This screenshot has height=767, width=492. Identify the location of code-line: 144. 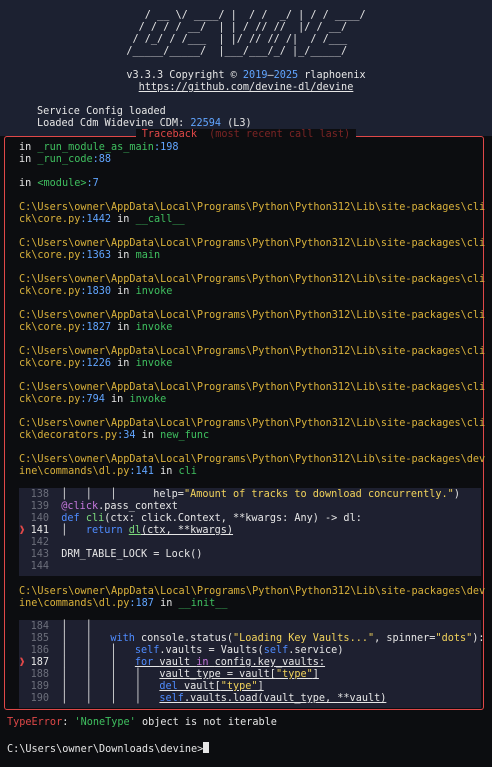
(39, 566).